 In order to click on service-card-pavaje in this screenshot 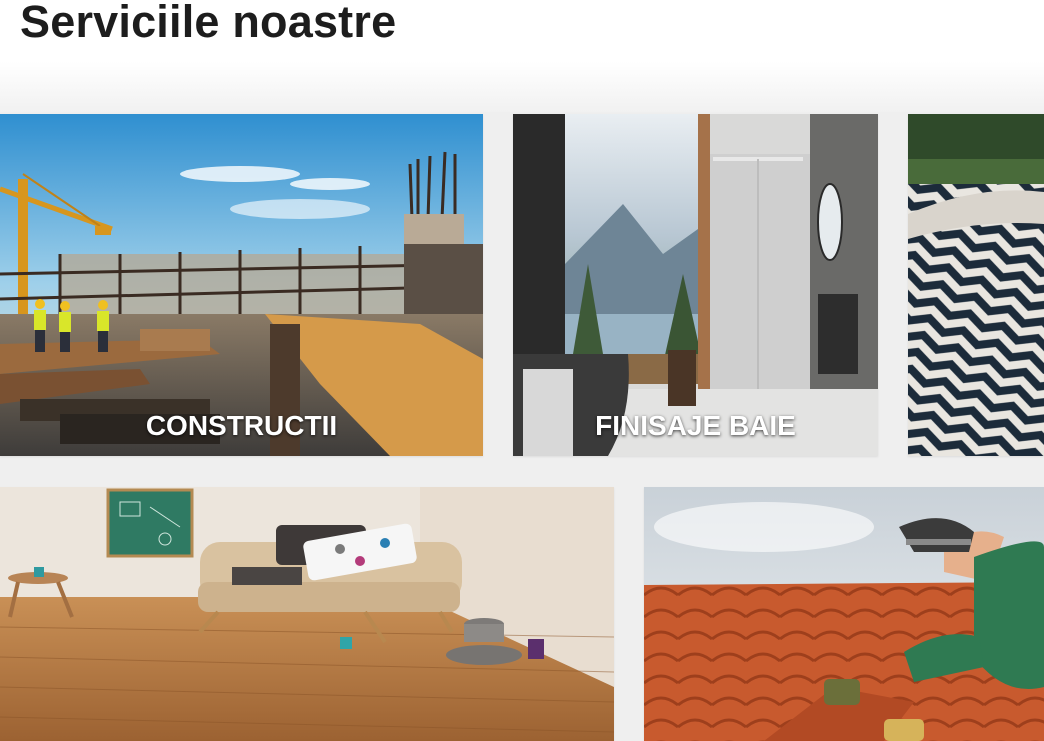, I will do `click(976, 285)`.